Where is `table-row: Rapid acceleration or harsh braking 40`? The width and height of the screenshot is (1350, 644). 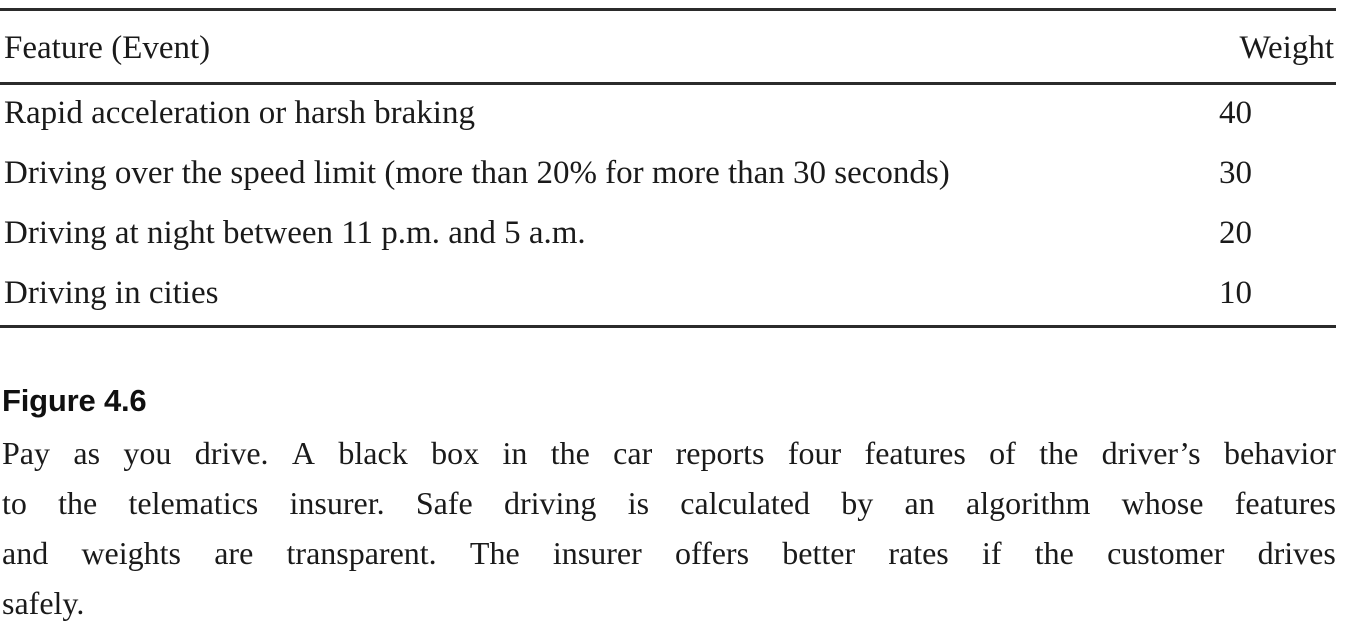
table-row: Rapid acceleration or harsh braking 40 is located at coordinates (668, 115).